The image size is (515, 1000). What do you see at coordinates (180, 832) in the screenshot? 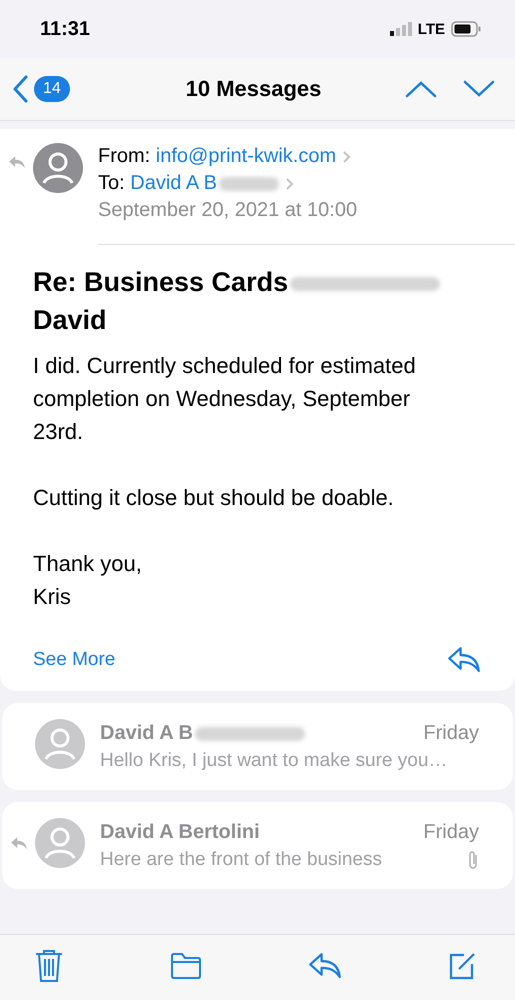
I see `sender-name: David A Bertolini` at bounding box center [180, 832].